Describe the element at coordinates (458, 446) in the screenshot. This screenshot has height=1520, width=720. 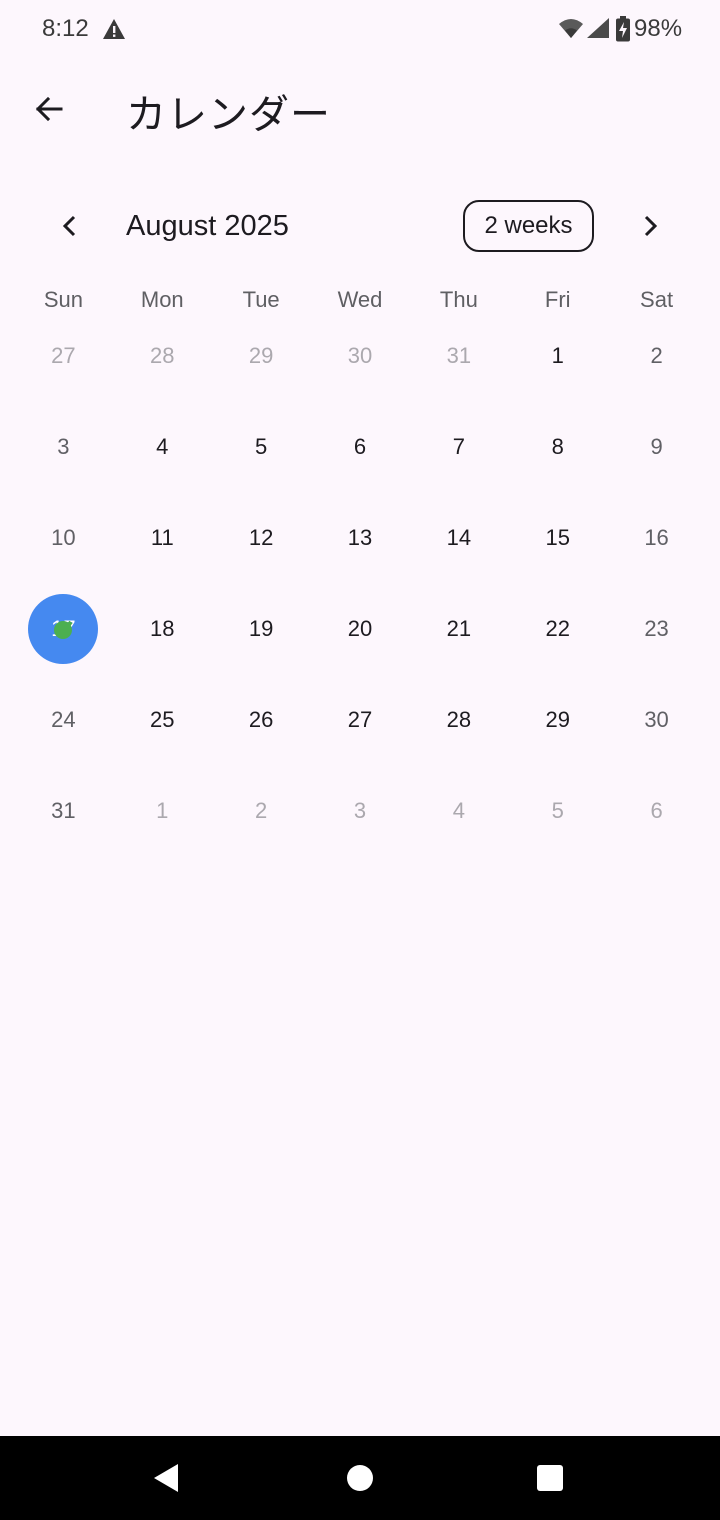
I see `day-cell: 7` at that location.